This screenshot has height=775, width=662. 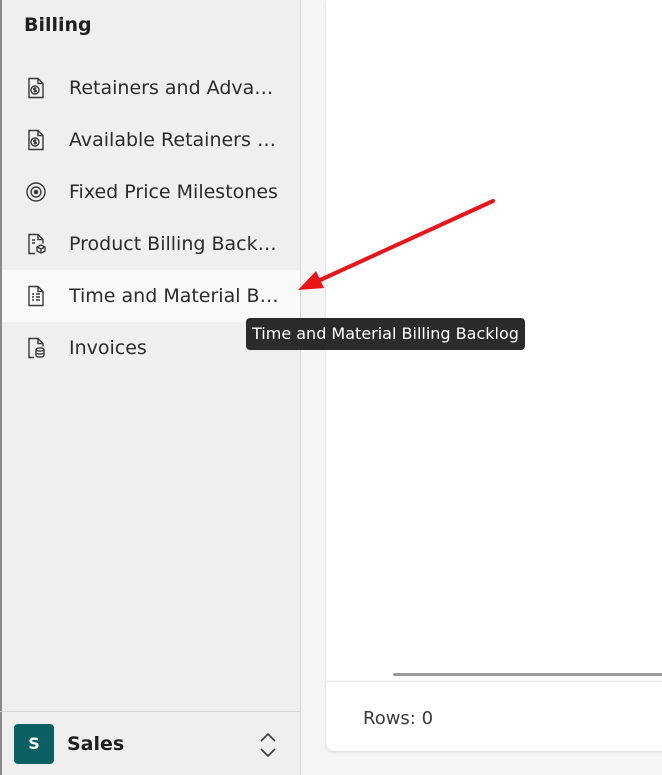 I want to click on document-lines-icon, so click(x=36, y=296).